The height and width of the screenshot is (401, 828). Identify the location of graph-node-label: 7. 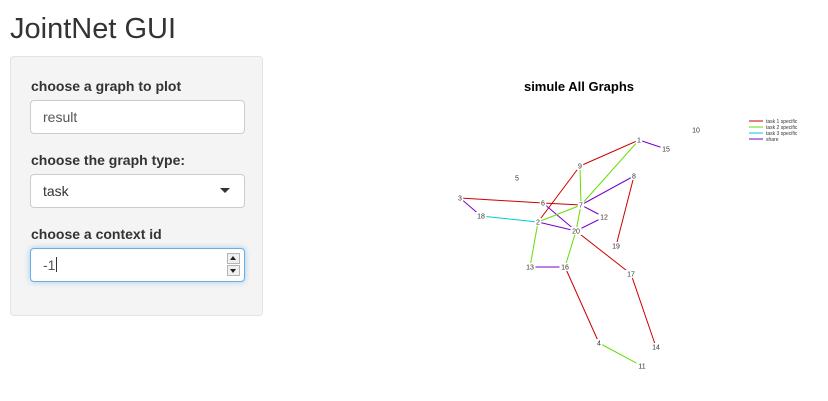
(581, 206).